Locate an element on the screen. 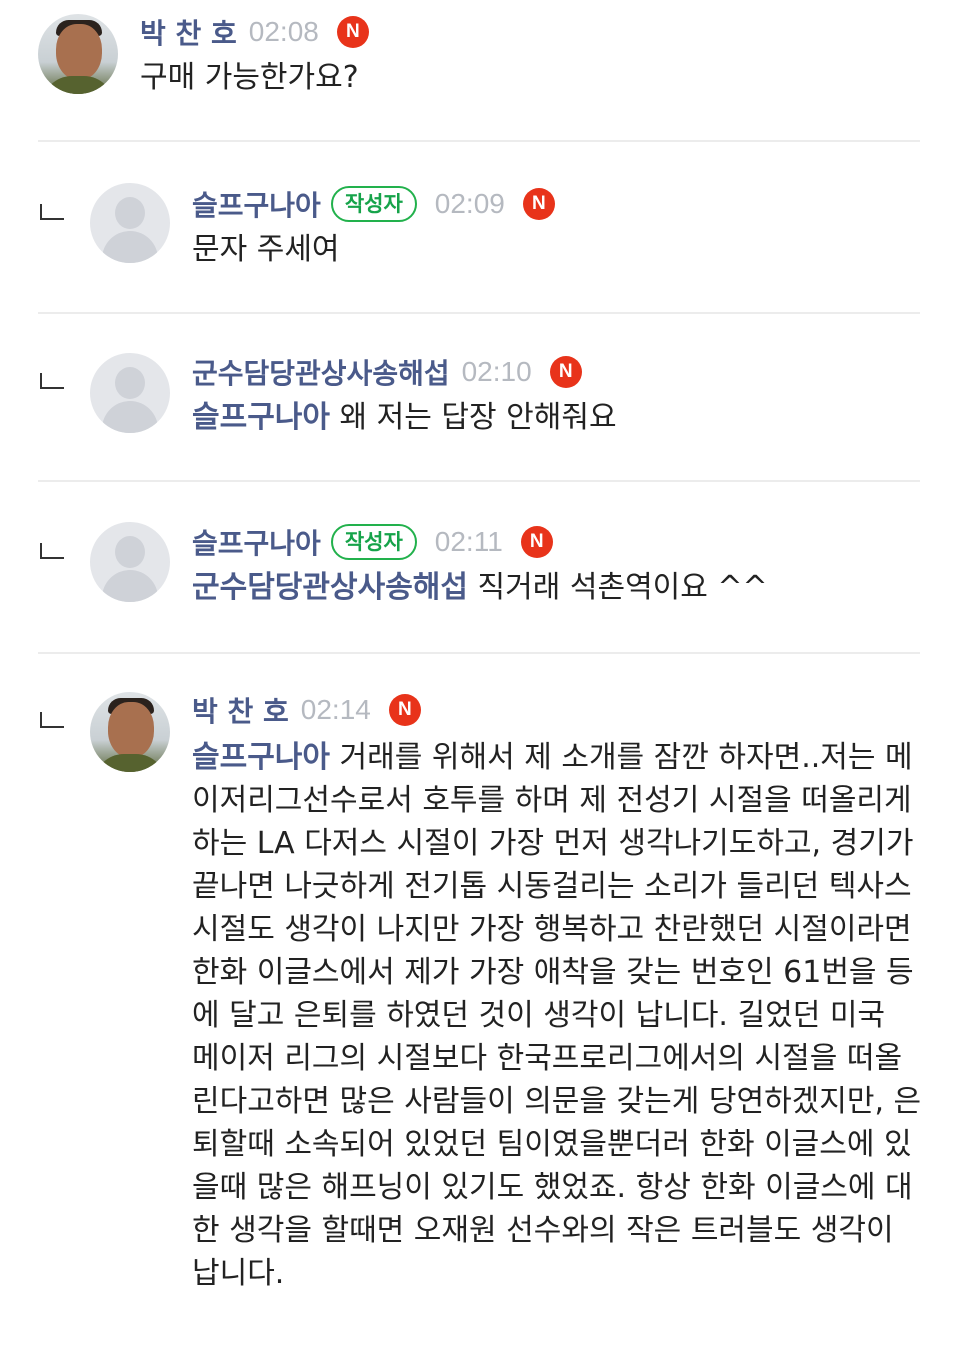  comment-body: 왜 저는 답장 안해줘요 is located at coordinates (473, 417).